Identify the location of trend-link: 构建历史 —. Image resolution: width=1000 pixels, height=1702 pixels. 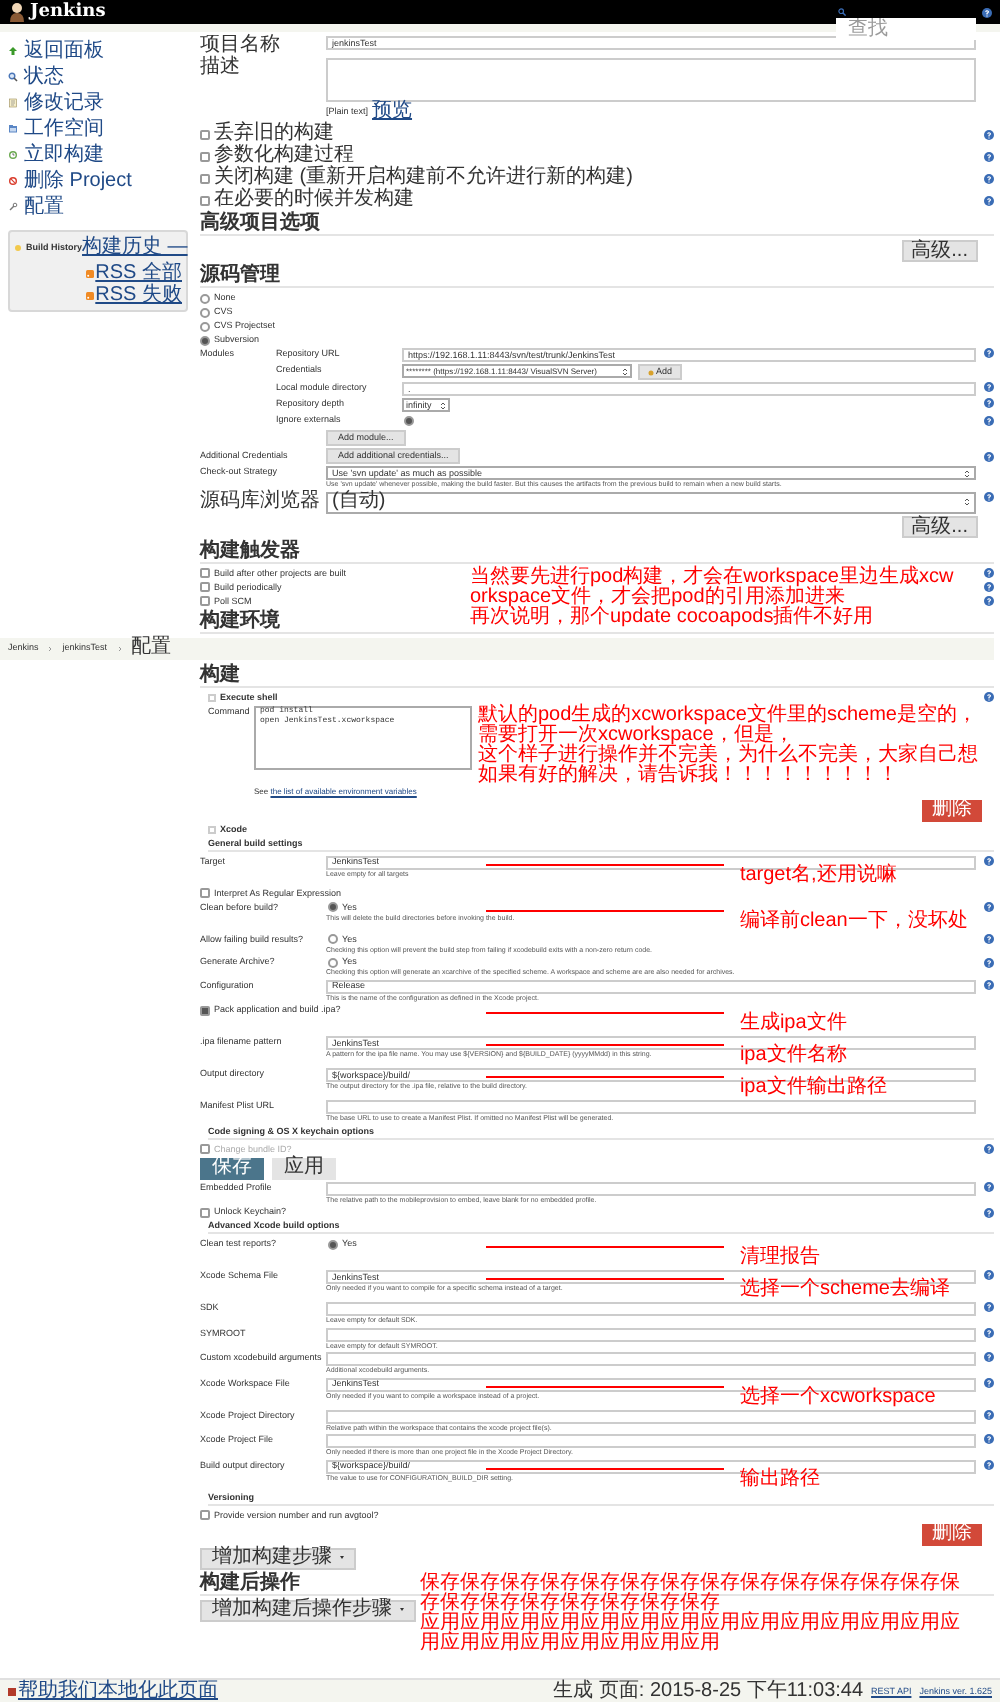
(135, 247).